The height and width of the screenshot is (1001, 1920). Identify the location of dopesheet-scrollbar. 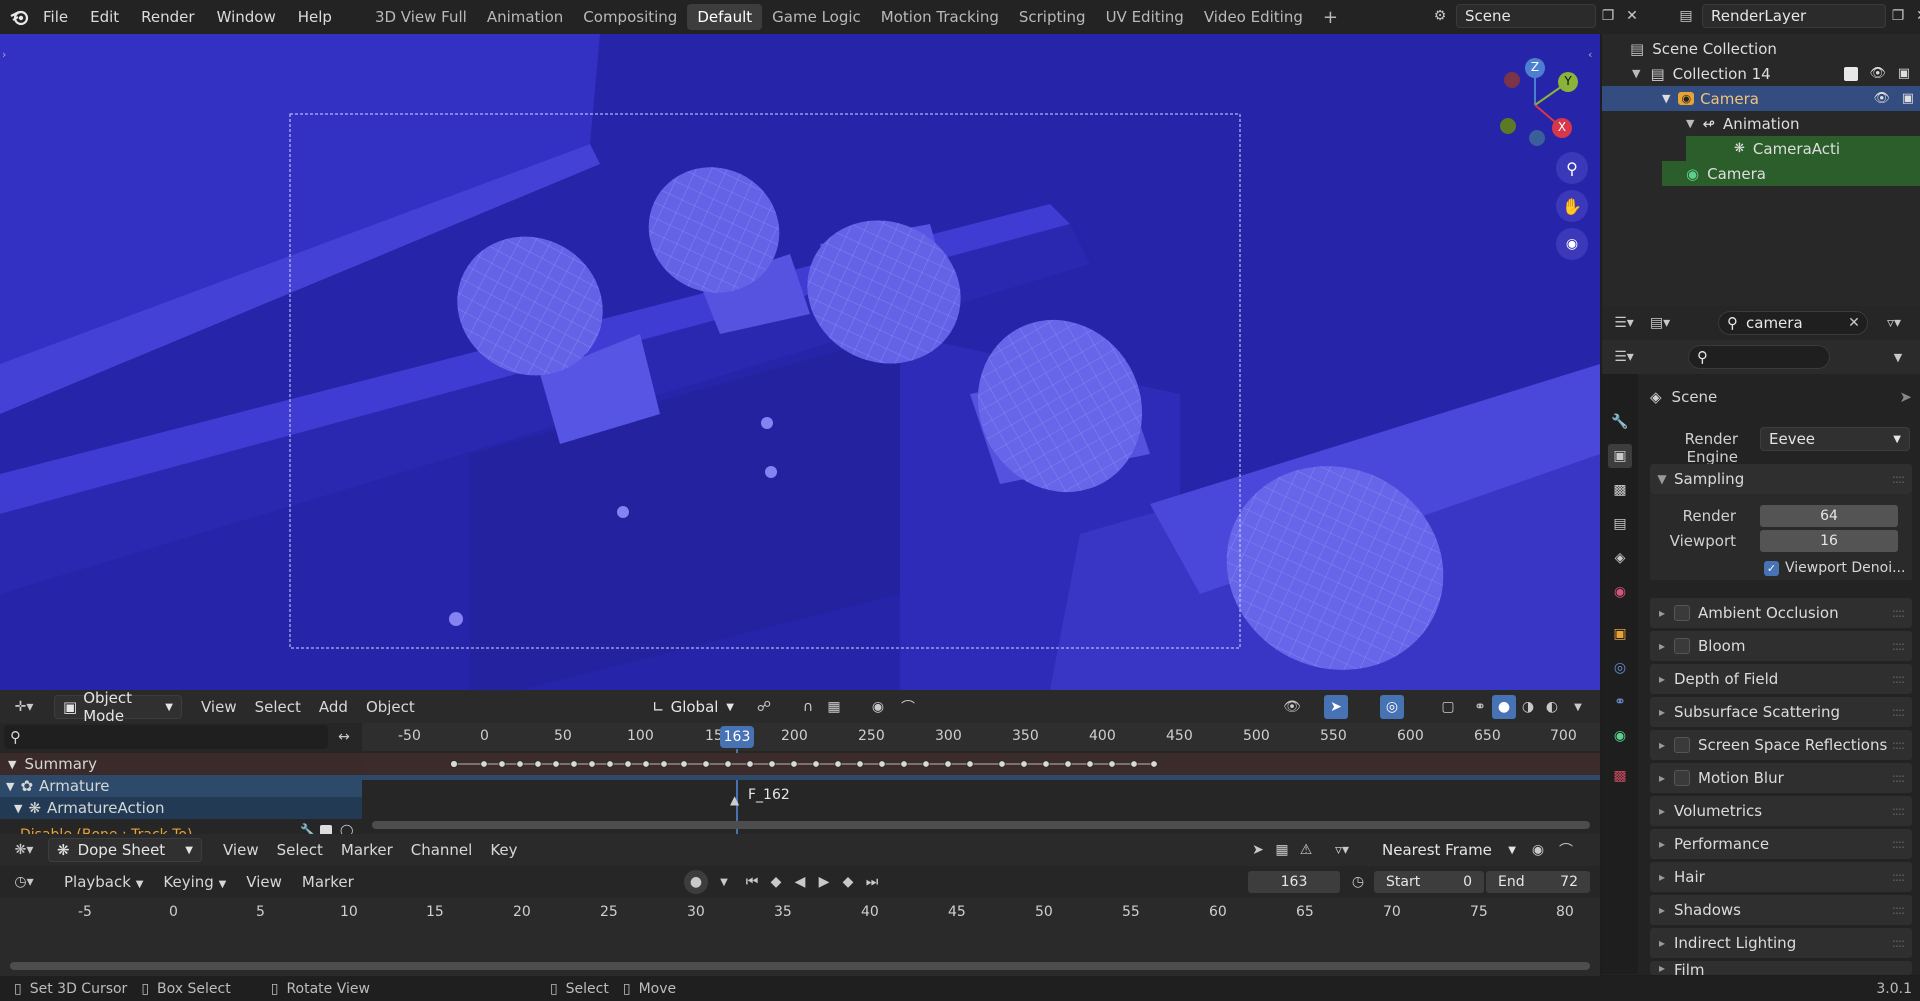
(981, 825).